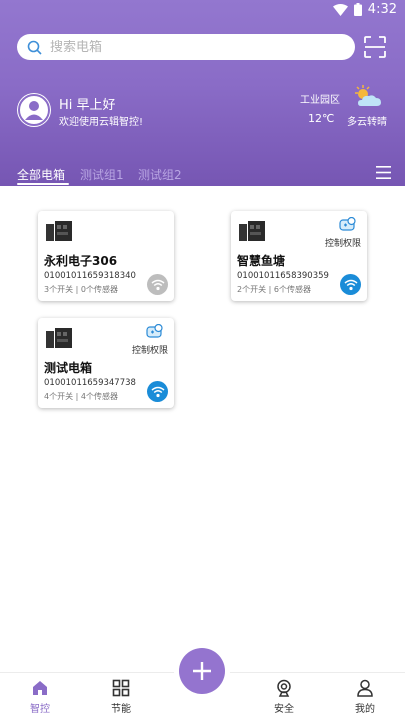 Image resolution: width=405 pixels, height=720 pixels. What do you see at coordinates (40, 697) in the screenshot?
I see `nav-item-smart-control: 智控` at bounding box center [40, 697].